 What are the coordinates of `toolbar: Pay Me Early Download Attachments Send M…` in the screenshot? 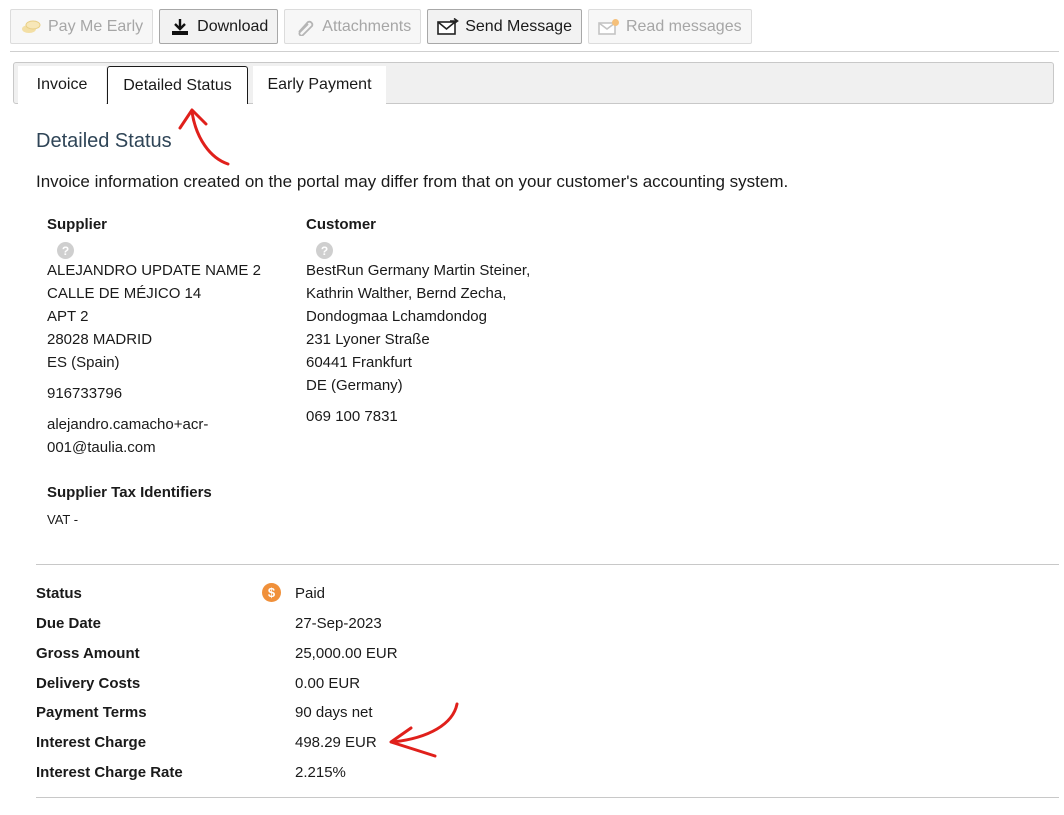 It's located at (381, 27).